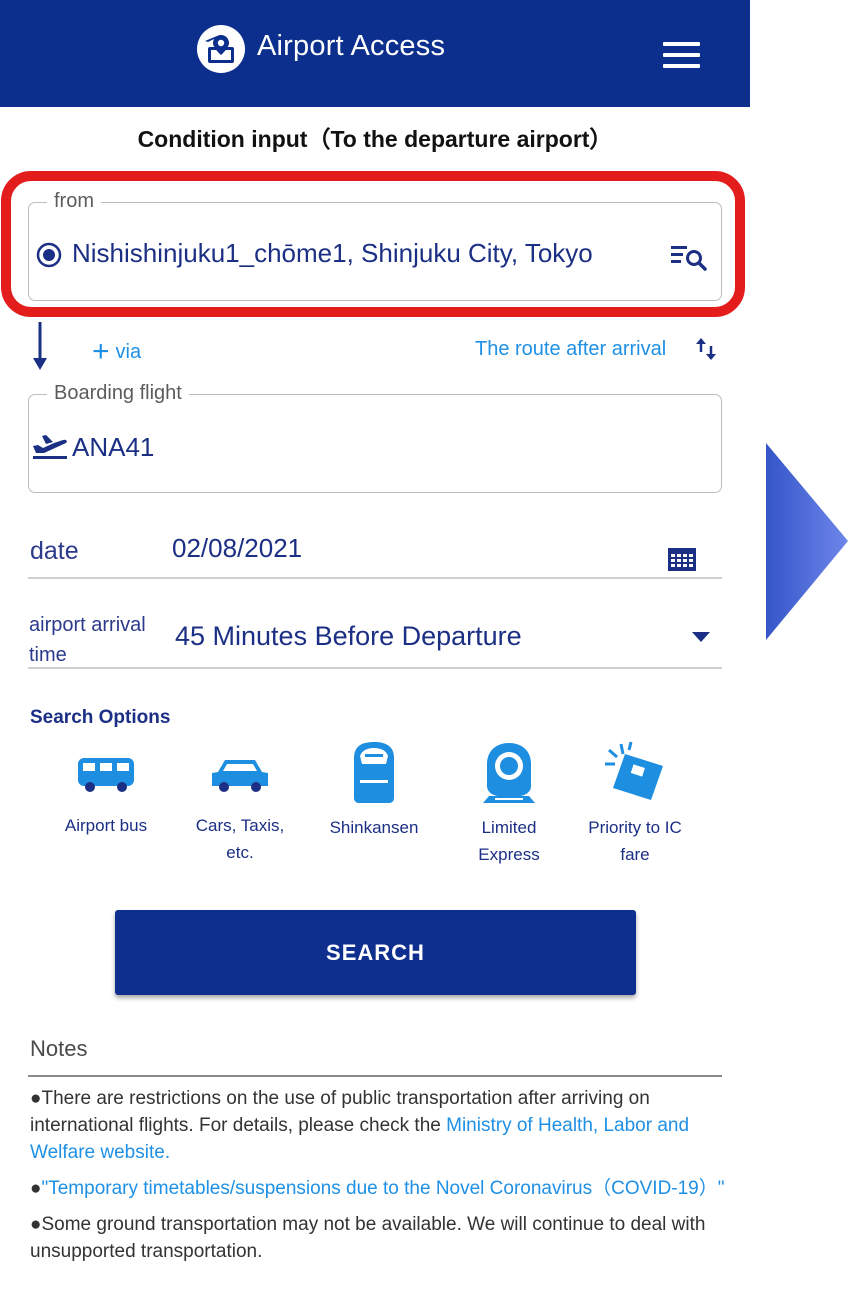 This screenshot has height=1300, width=850. I want to click on calendar-icon, so click(682, 559).